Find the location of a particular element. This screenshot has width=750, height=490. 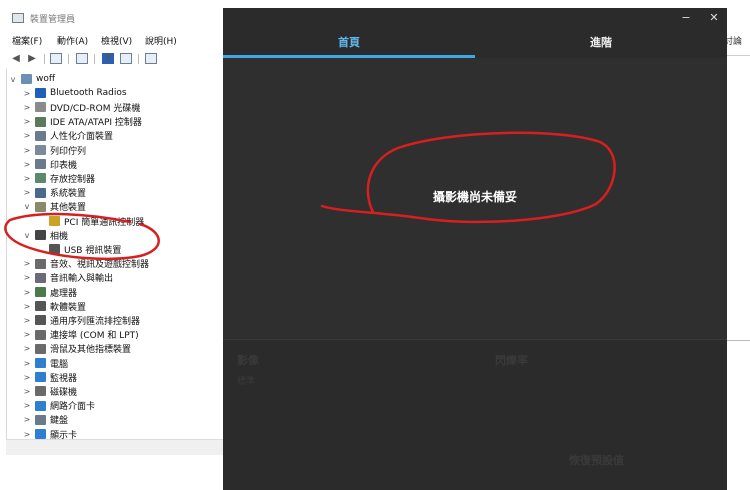

close-button: ✕ is located at coordinates (714, 18).